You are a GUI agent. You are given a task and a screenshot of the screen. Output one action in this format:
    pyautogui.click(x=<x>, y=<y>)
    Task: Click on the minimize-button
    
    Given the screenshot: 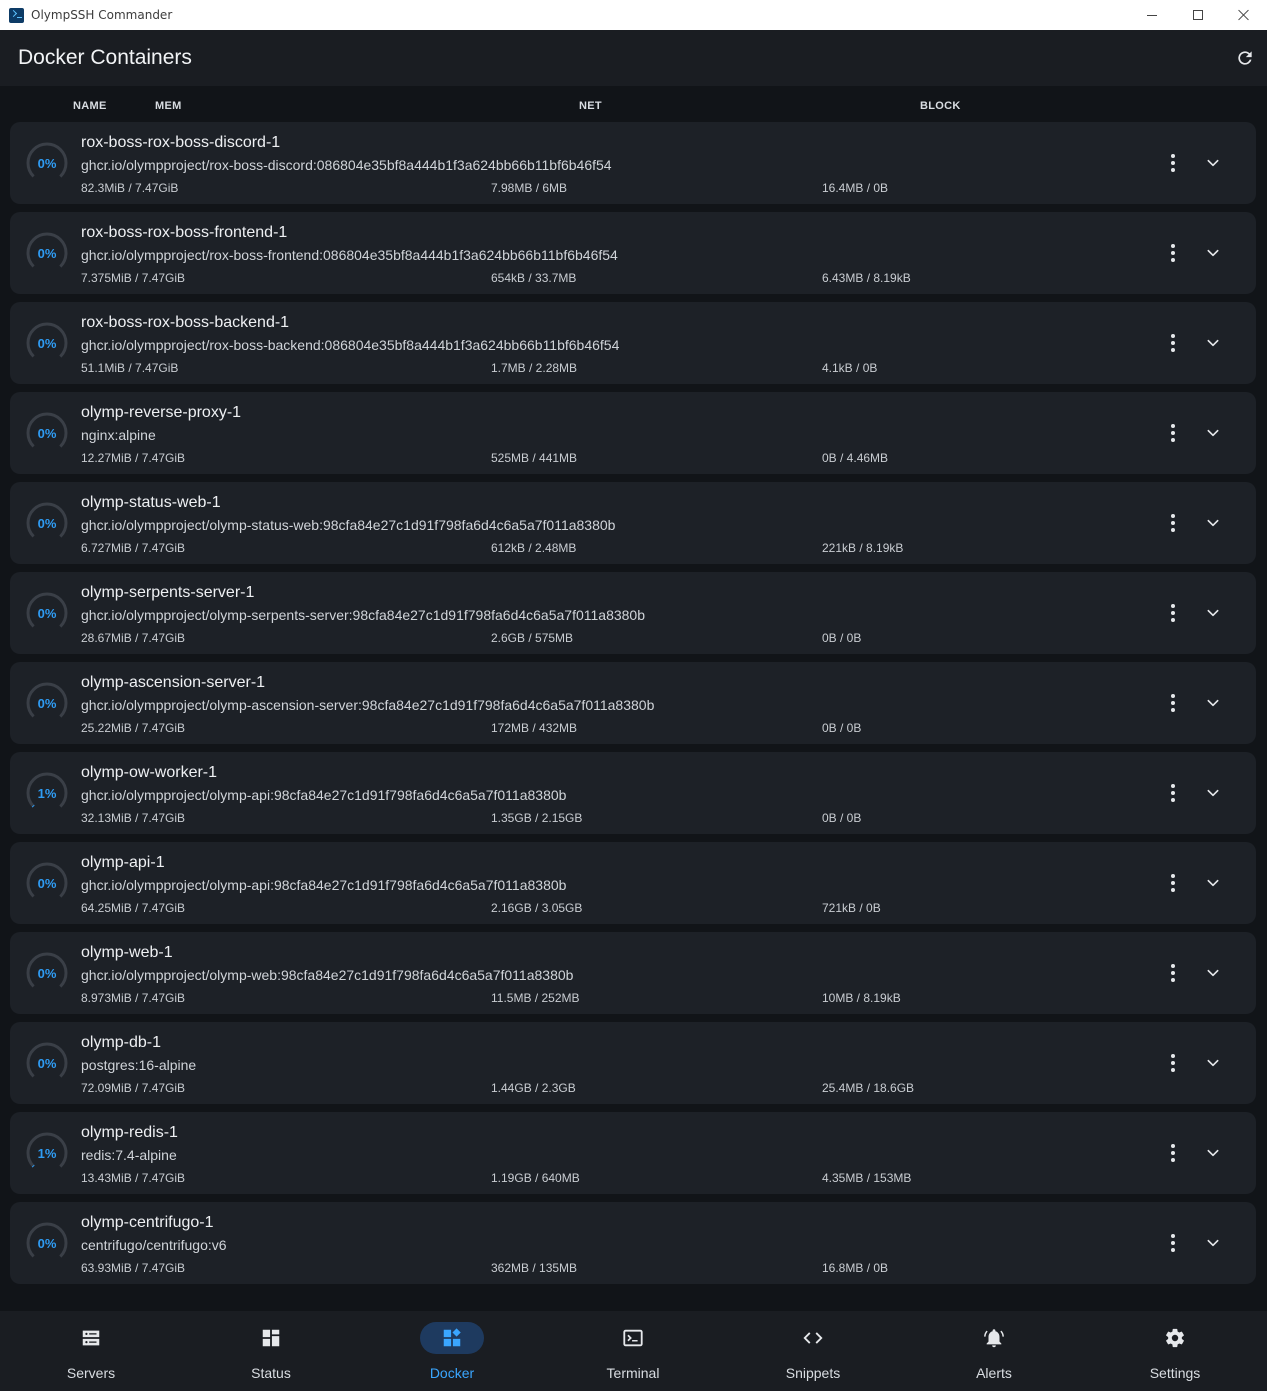 What is the action you would take?
    pyautogui.click(x=1152, y=15)
    